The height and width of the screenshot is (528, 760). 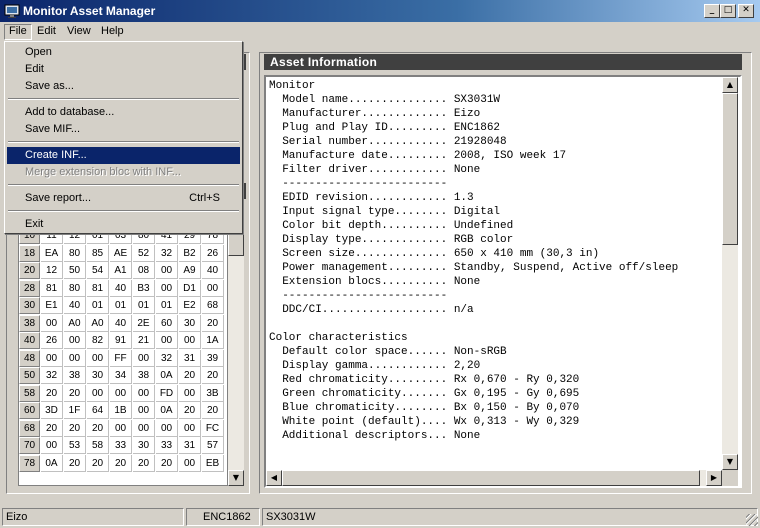 I want to click on hex-cell: E1, so click(x=52, y=305).